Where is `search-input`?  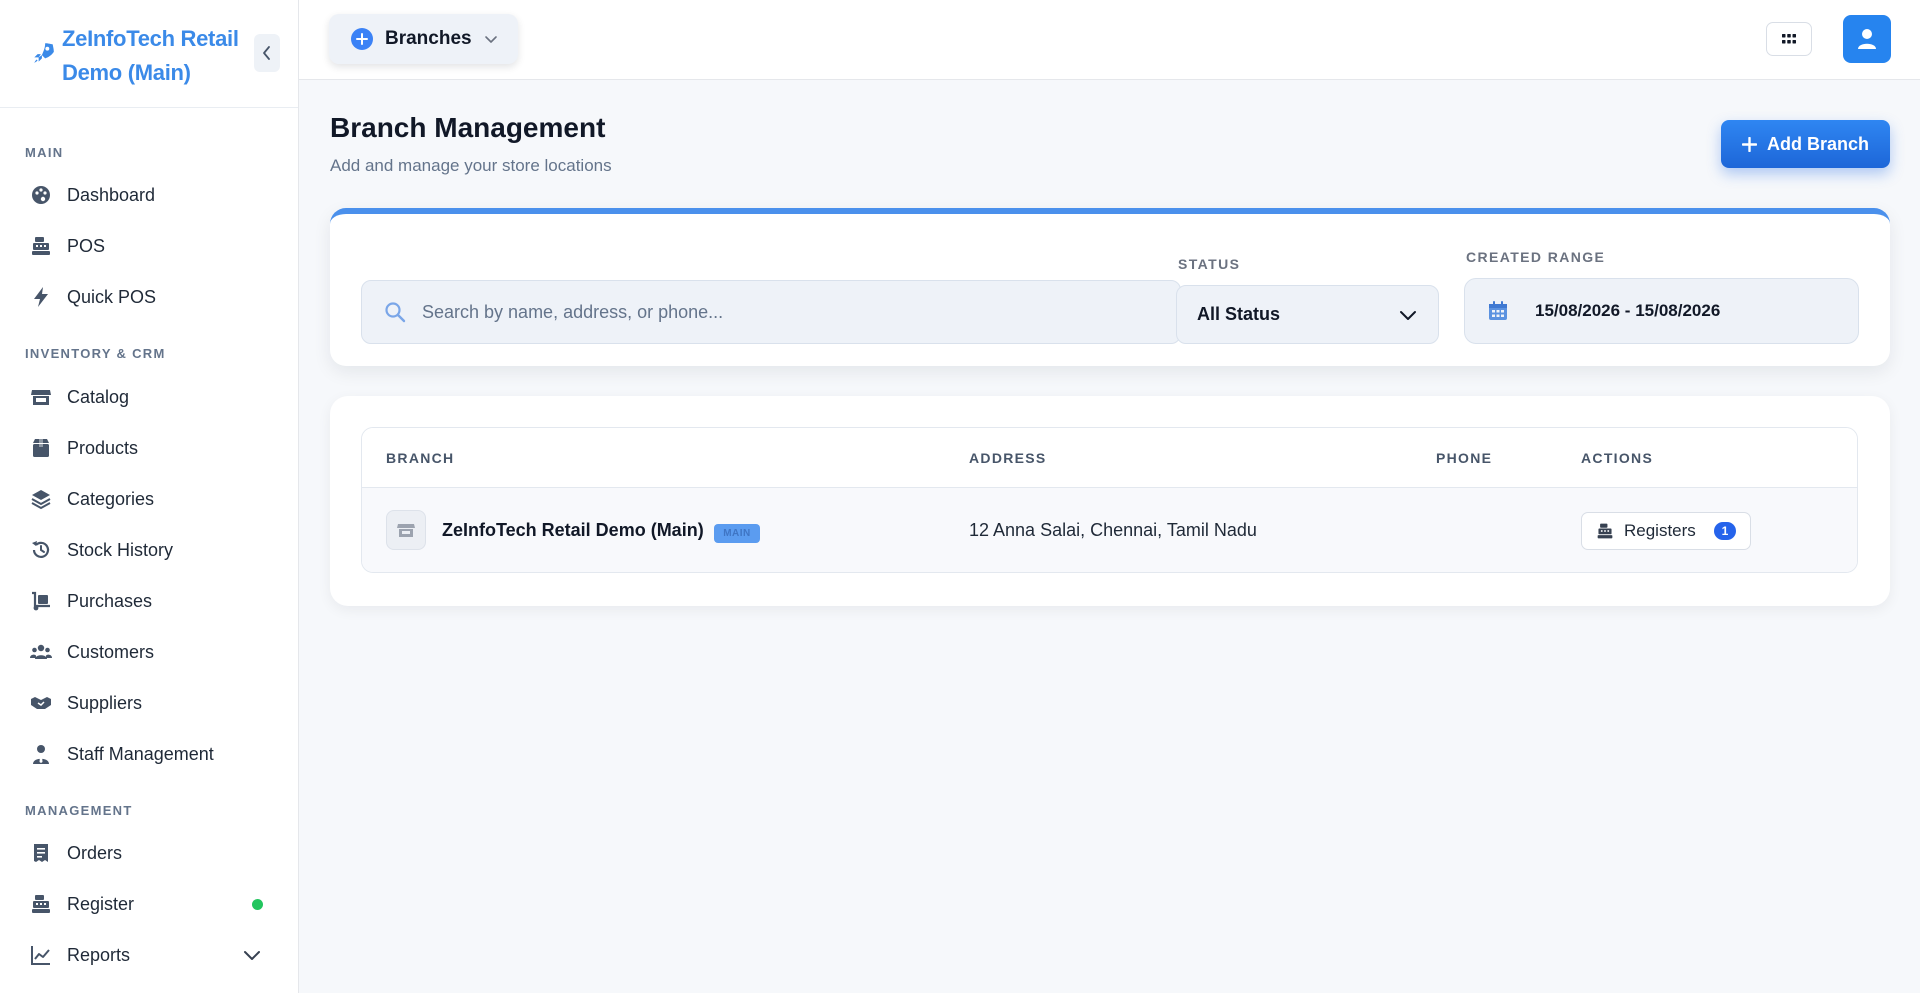
search-input is located at coordinates (792, 312).